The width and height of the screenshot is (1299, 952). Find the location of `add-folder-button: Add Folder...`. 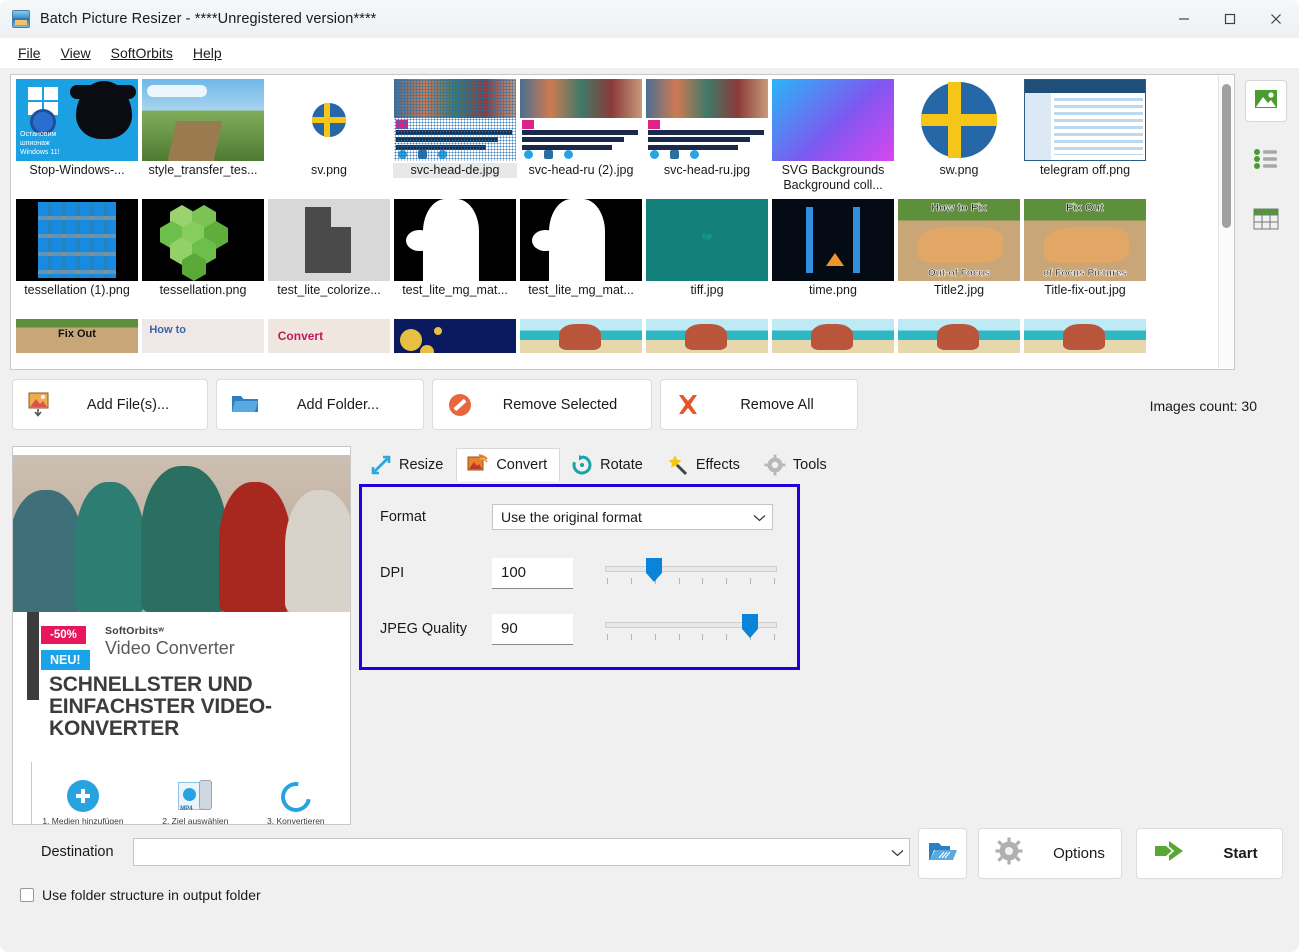

add-folder-button: Add Folder... is located at coordinates (320, 404).